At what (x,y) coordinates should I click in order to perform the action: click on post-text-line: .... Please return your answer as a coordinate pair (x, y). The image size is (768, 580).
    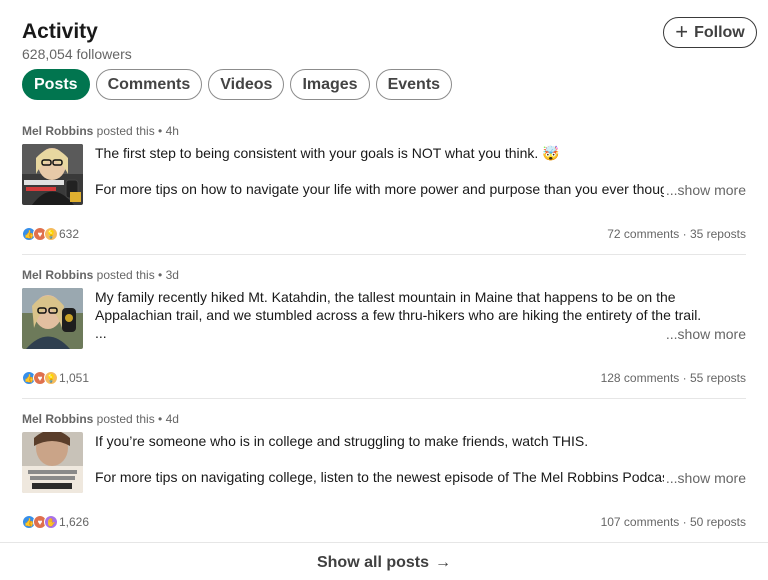
    Looking at the image, I should click on (101, 333).